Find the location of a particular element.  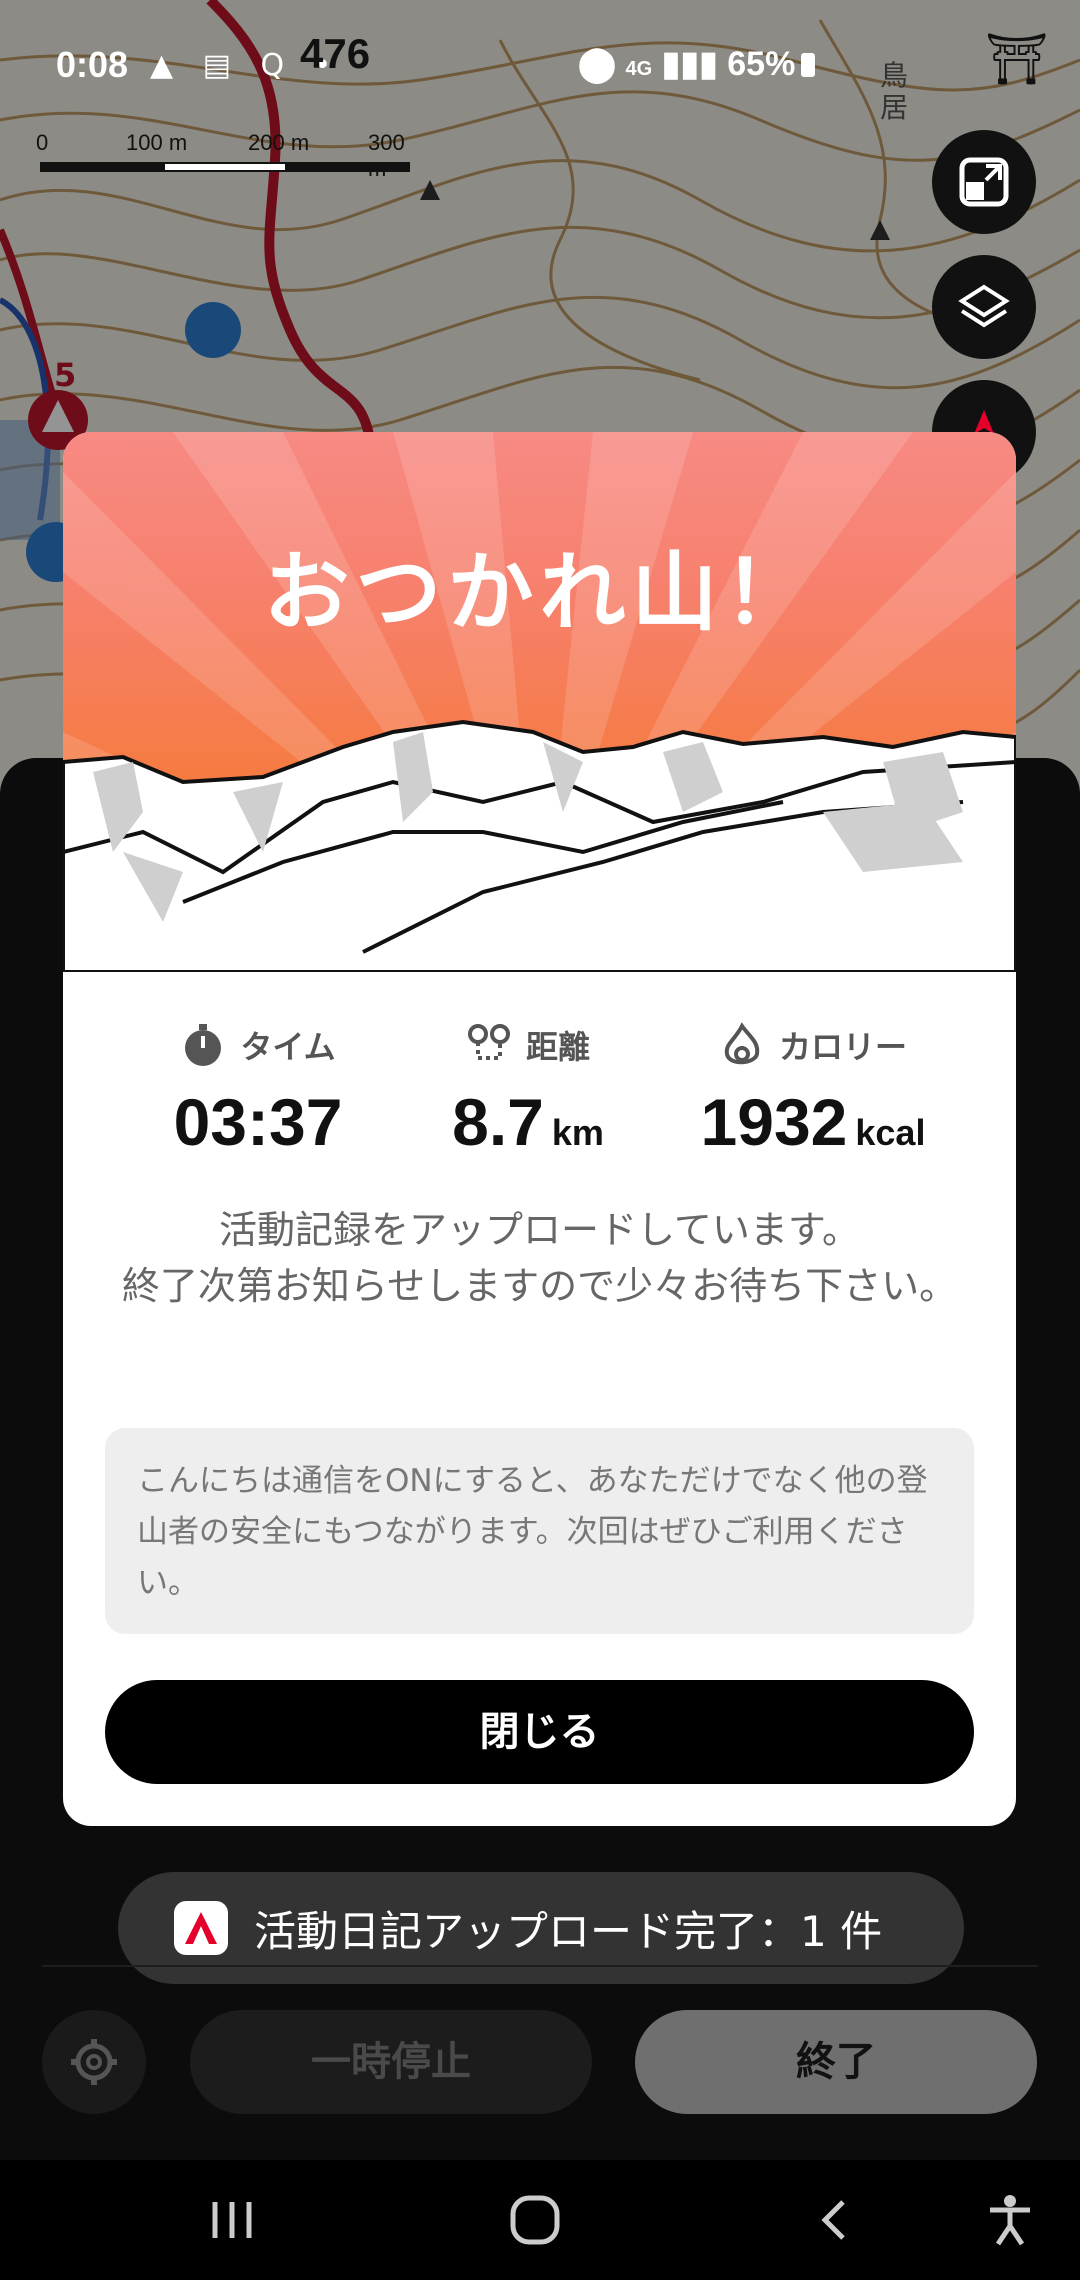

upload-complete-toast: 活動日記アップロード完了：1 件 is located at coordinates (541, 1928).